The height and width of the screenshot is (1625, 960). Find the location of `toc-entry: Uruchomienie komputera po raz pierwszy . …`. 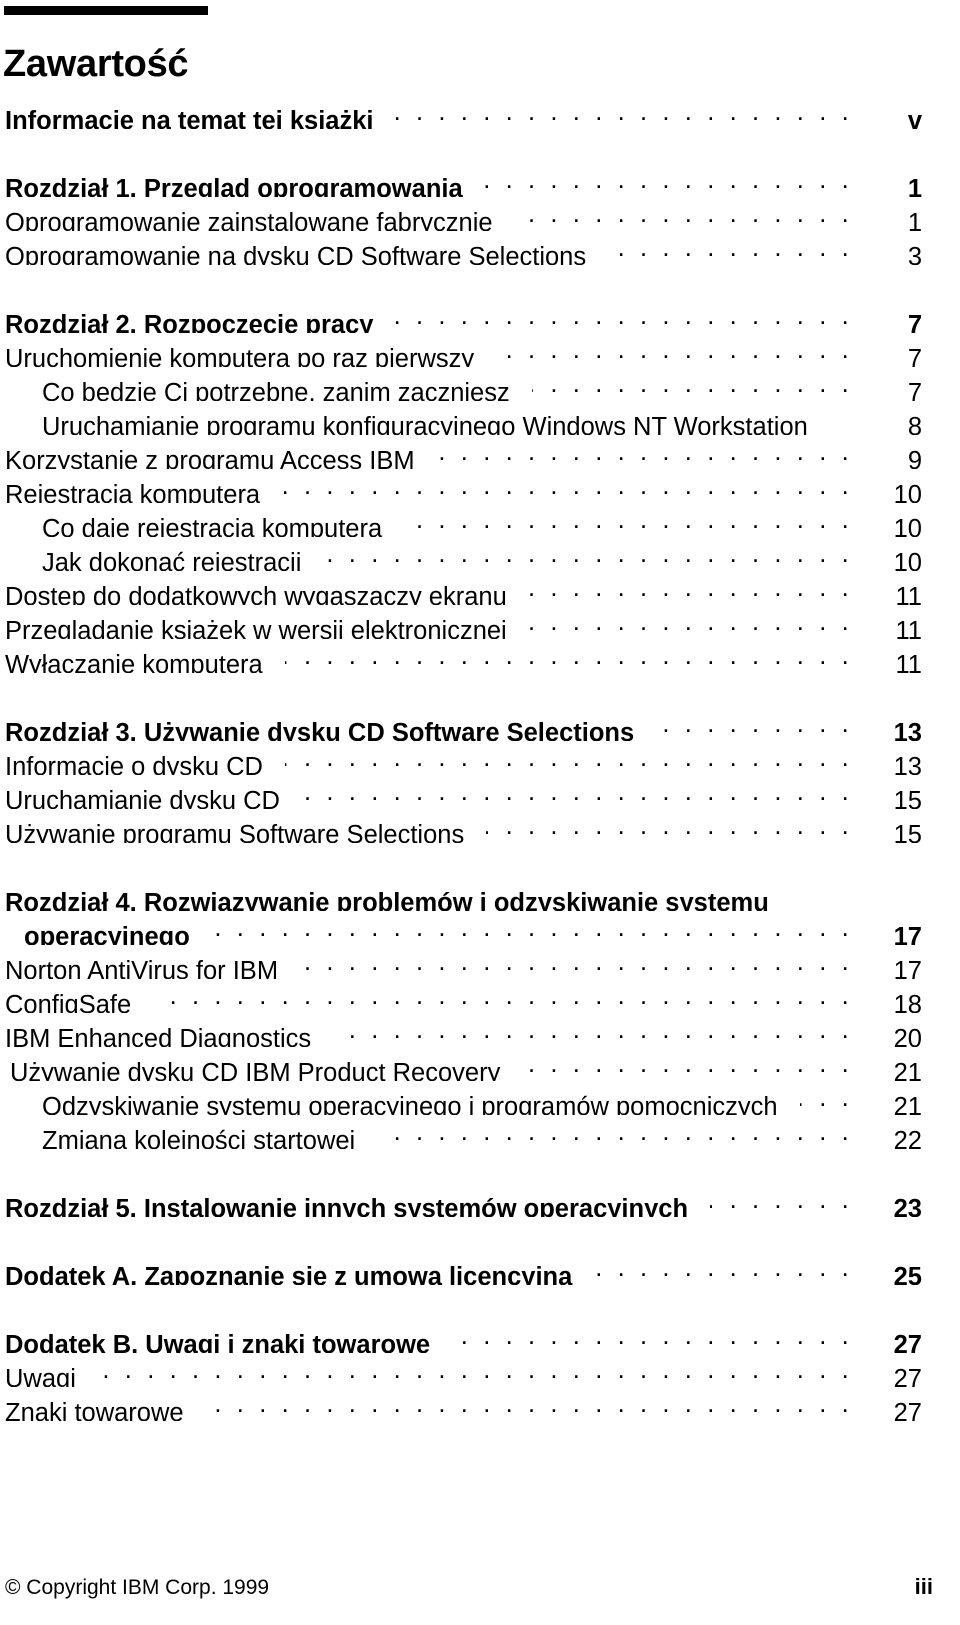

toc-entry: Uruchomienie komputera po raz pierwszy . … is located at coordinates (464, 350).